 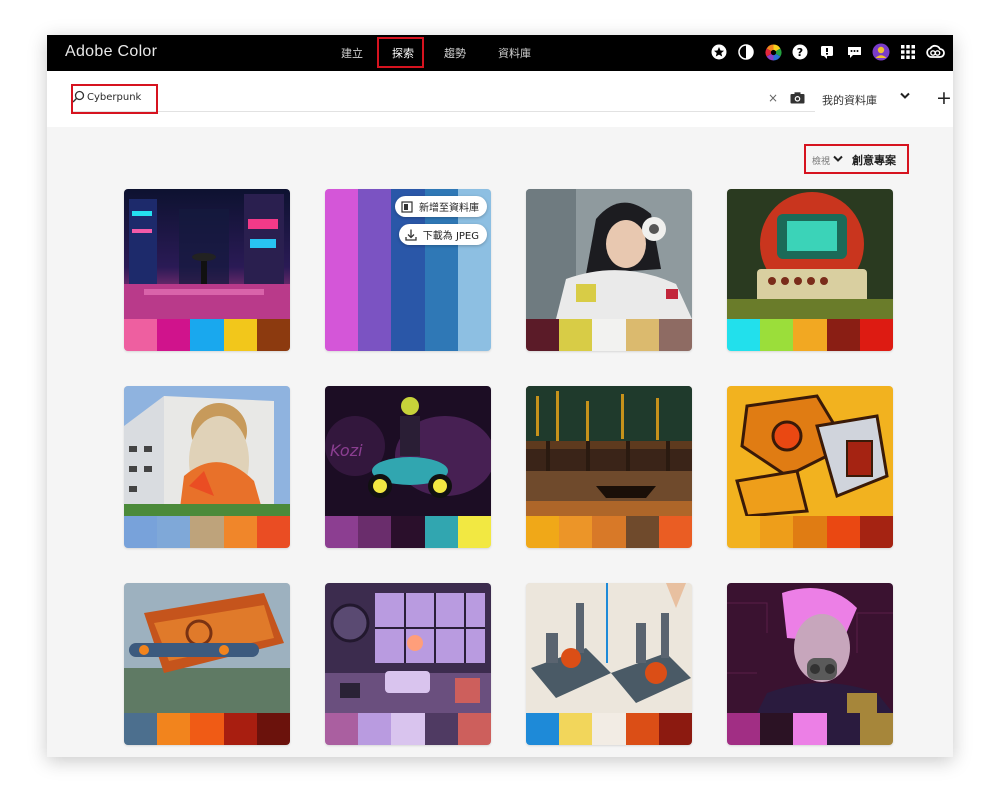 What do you see at coordinates (408, 270) in the screenshot?
I see `theme-card-hovered: 新增至資料庫 下載為 JPEG` at bounding box center [408, 270].